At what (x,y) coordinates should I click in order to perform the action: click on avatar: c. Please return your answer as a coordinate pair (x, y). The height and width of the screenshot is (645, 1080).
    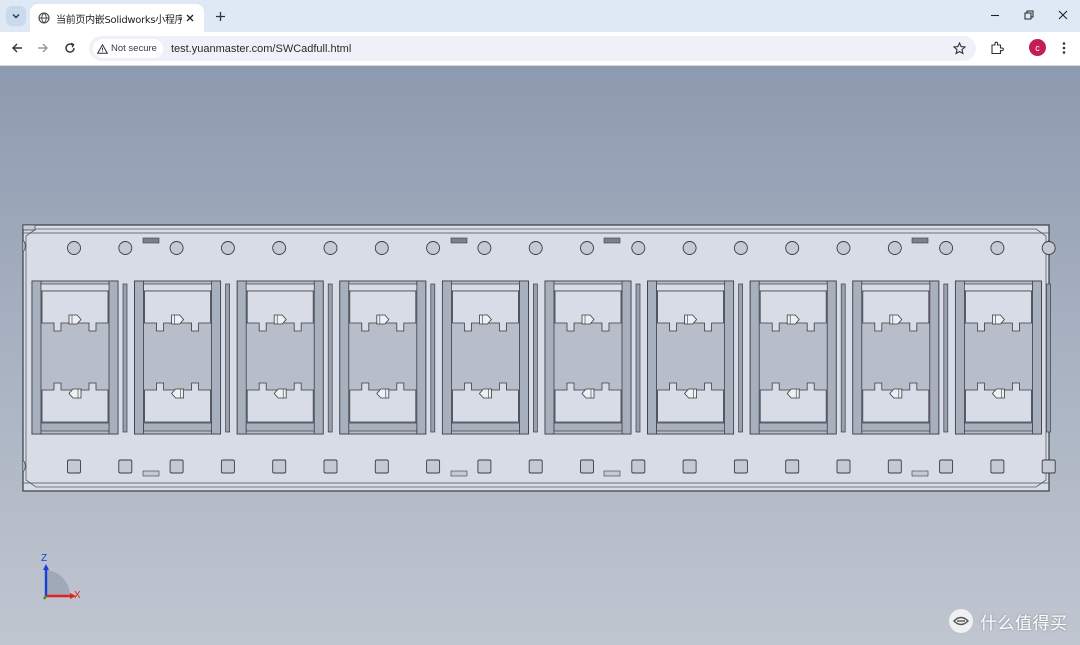
    Looking at the image, I should click on (1037, 47).